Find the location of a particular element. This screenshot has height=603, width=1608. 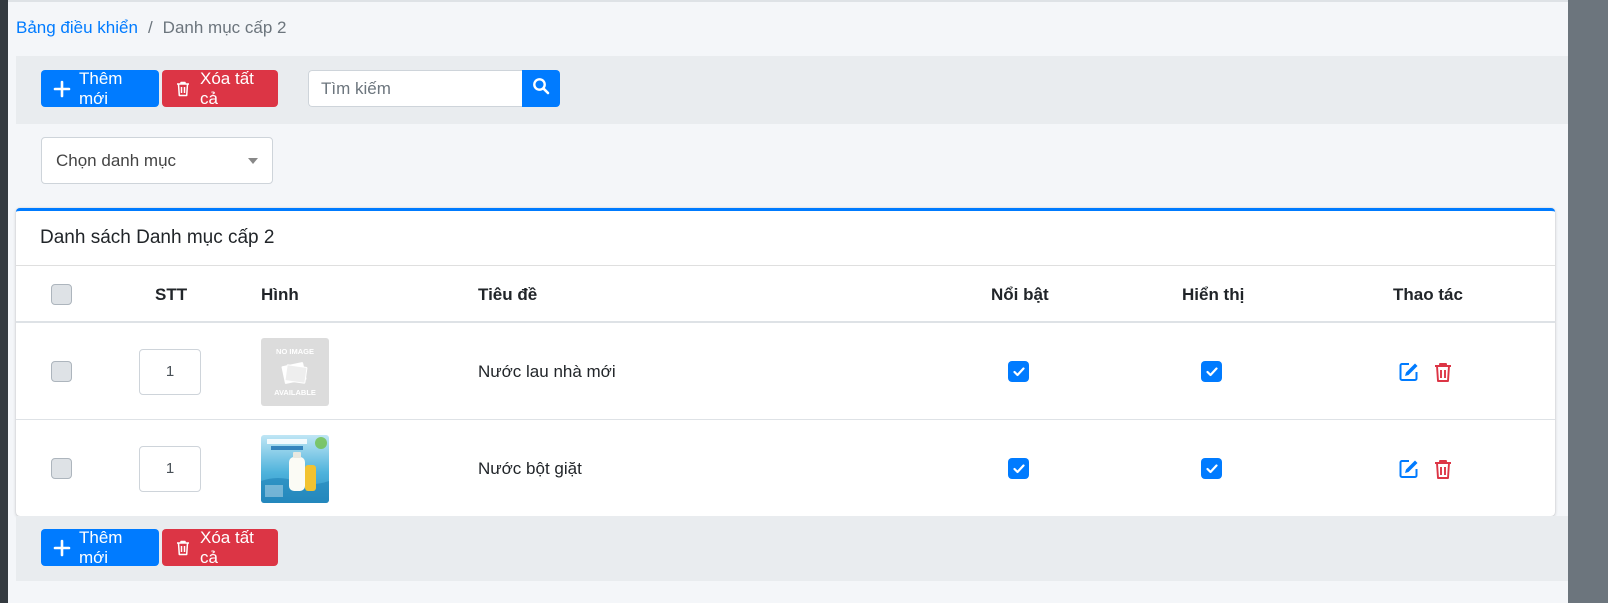

breadcrumb-current: Danh mục cấp 2 is located at coordinates (224, 27).